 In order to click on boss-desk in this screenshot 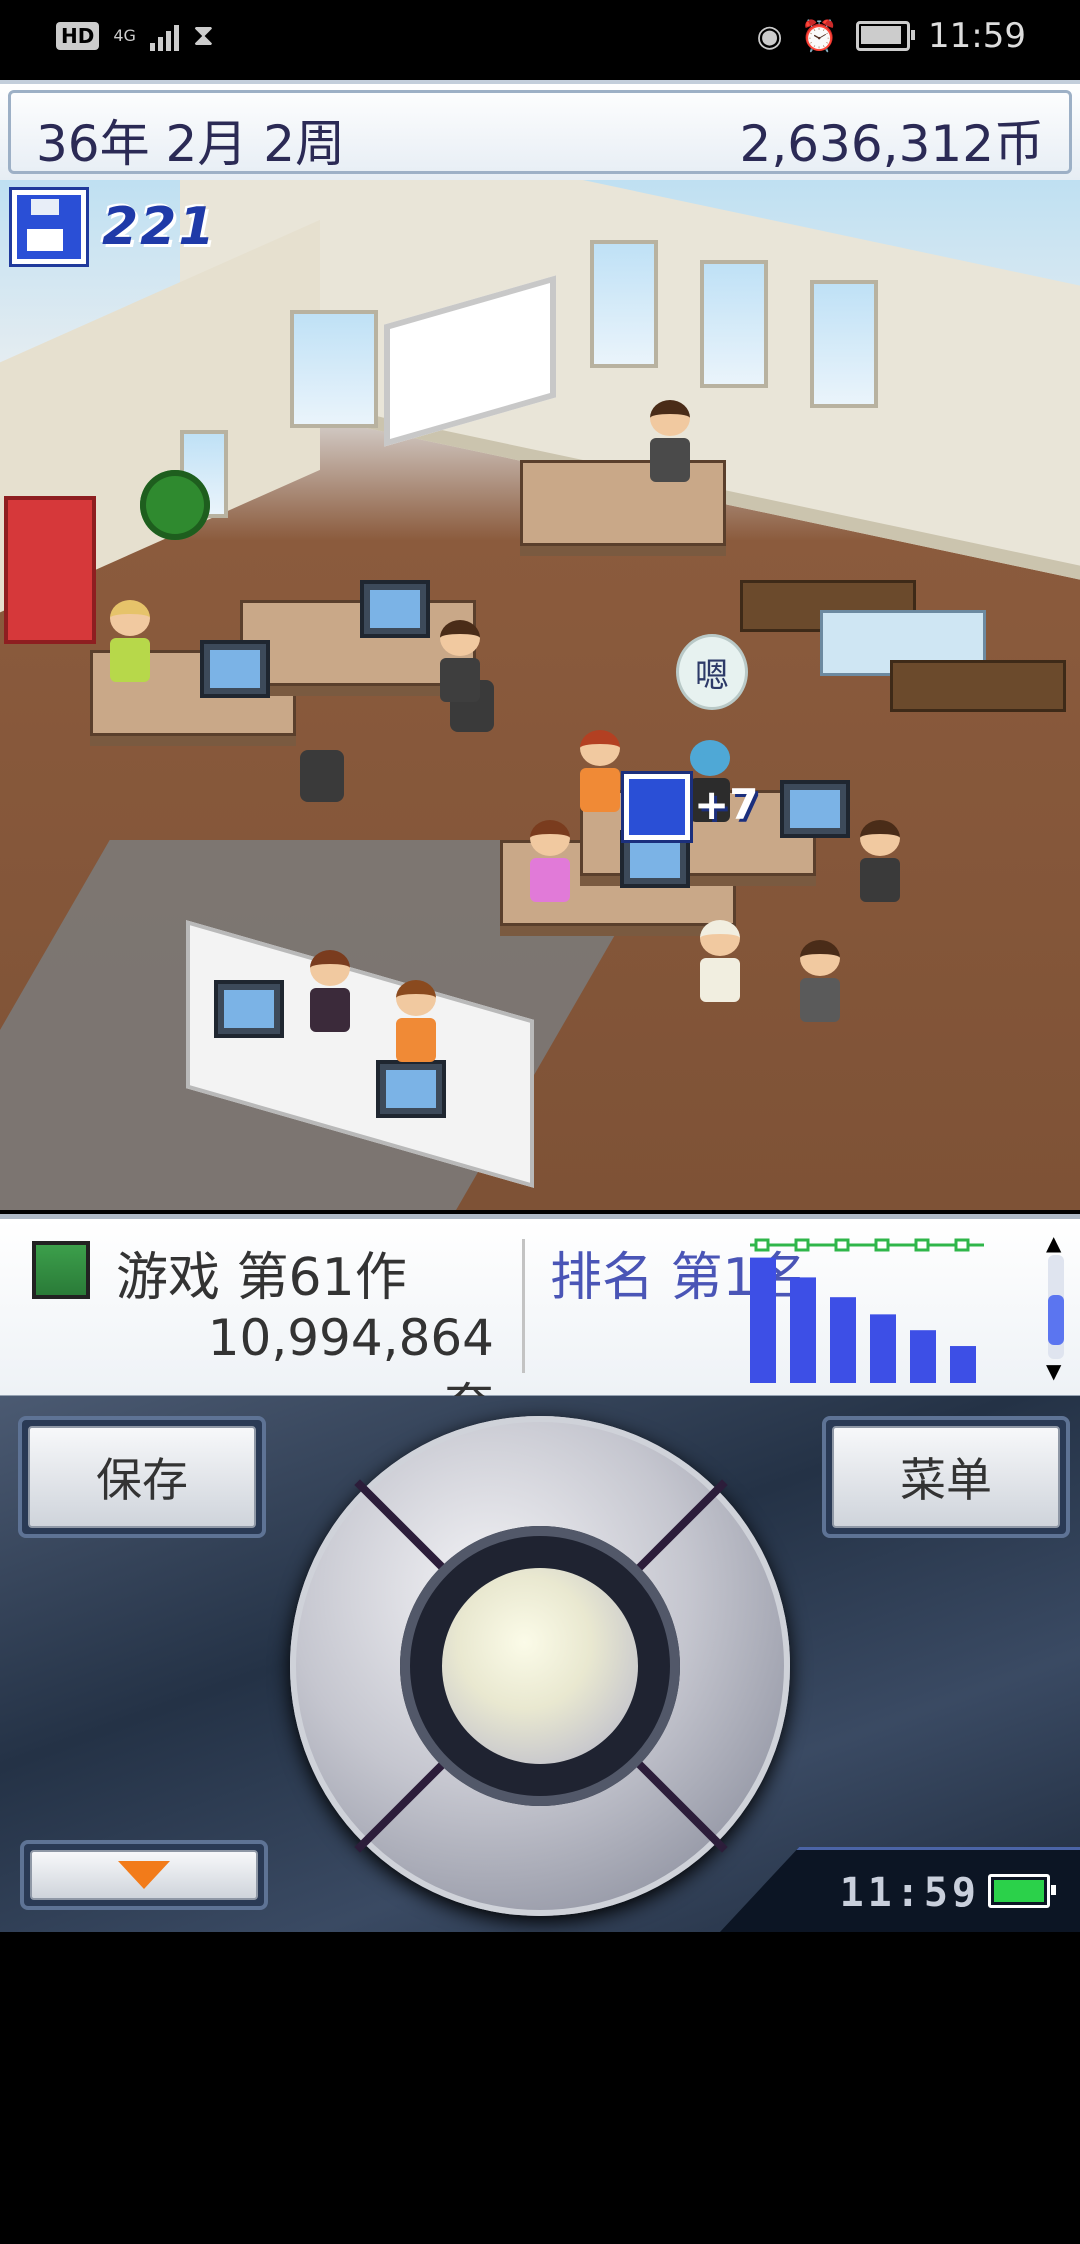, I will do `click(623, 503)`.